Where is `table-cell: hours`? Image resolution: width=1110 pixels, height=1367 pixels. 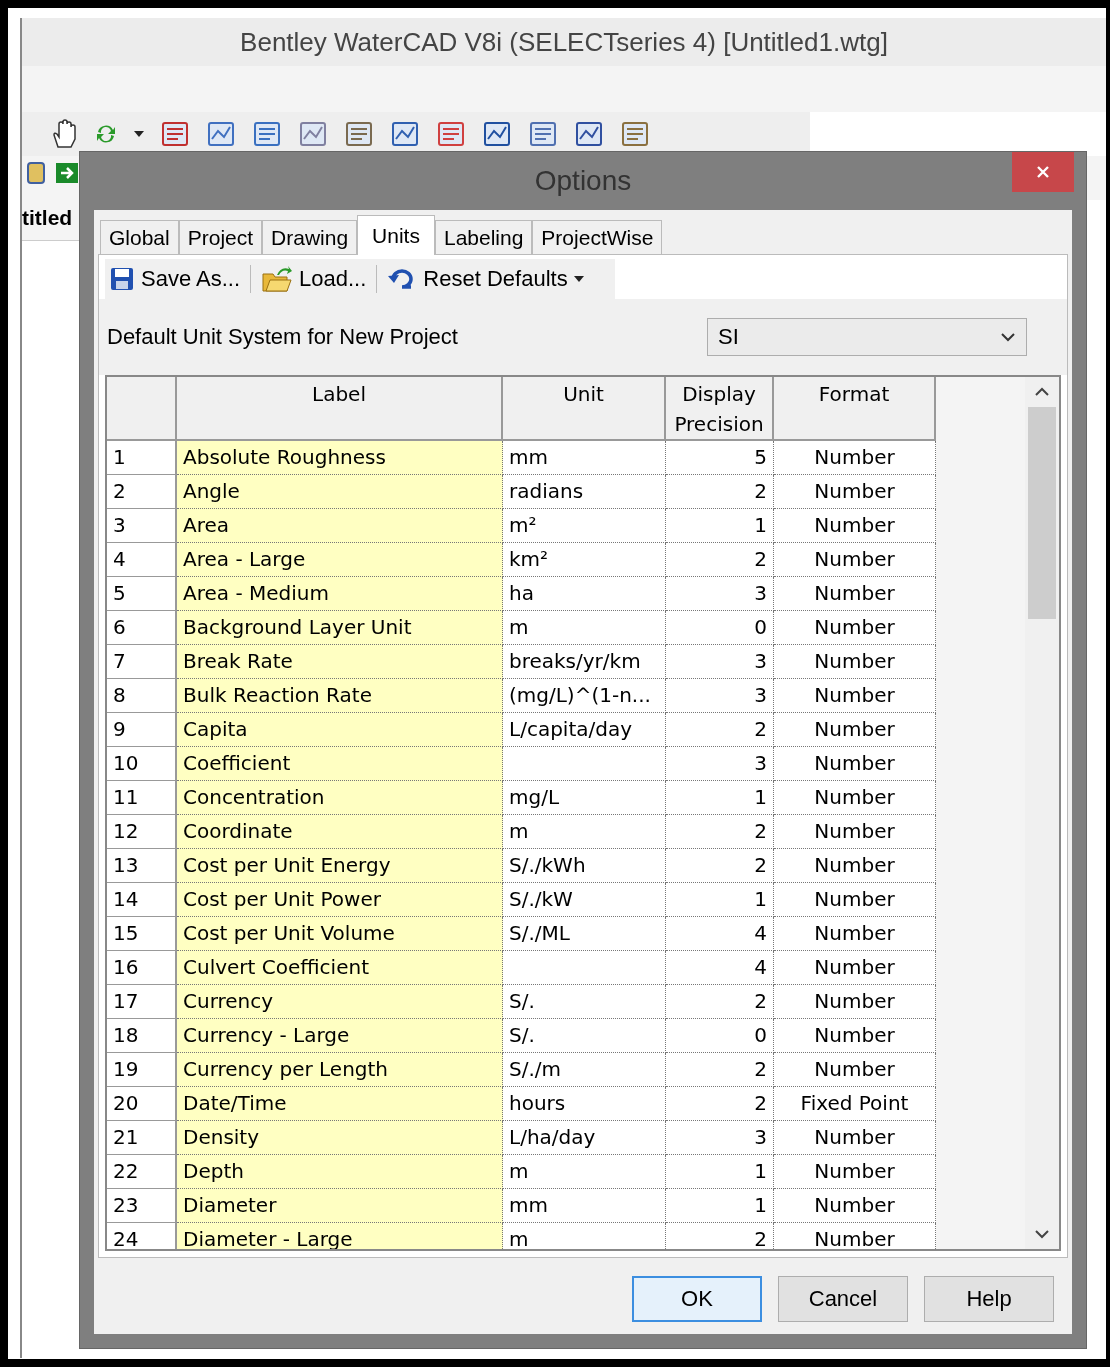
table-cell: hours is located at coordinates (584, 1104).